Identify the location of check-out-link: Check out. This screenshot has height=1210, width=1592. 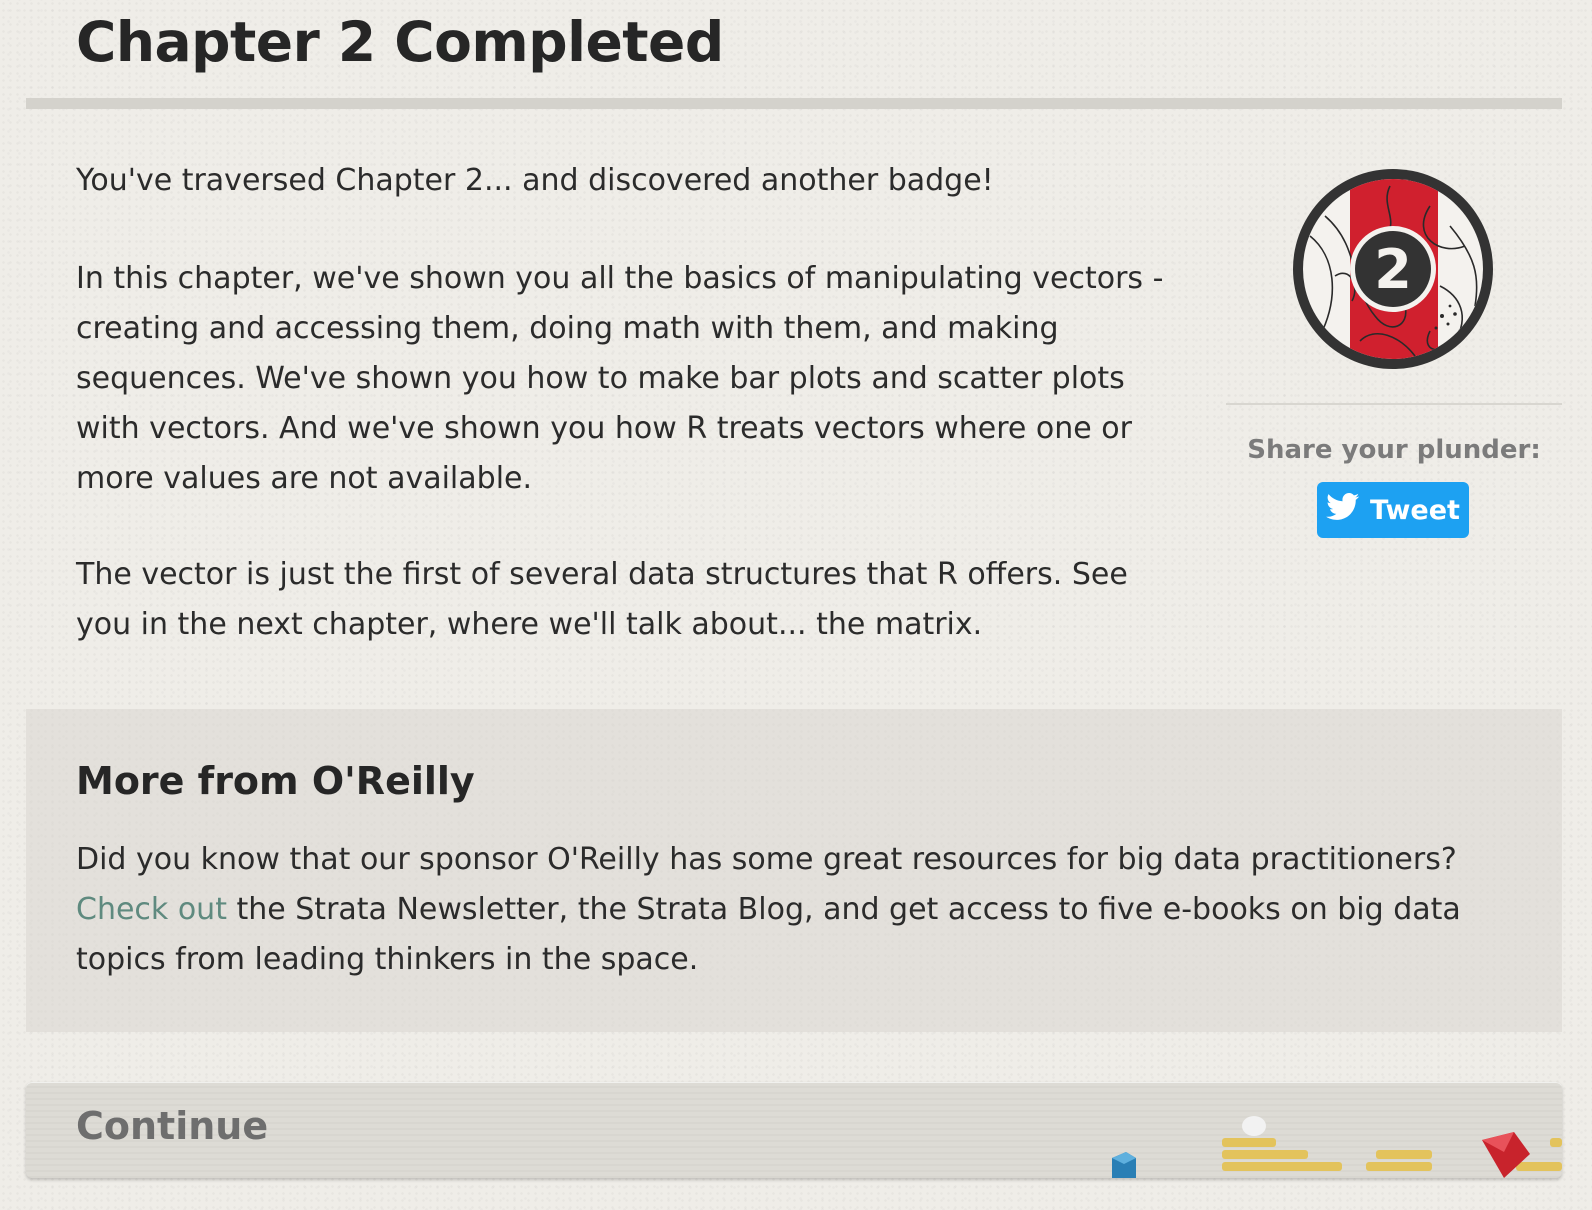
(151, 909).